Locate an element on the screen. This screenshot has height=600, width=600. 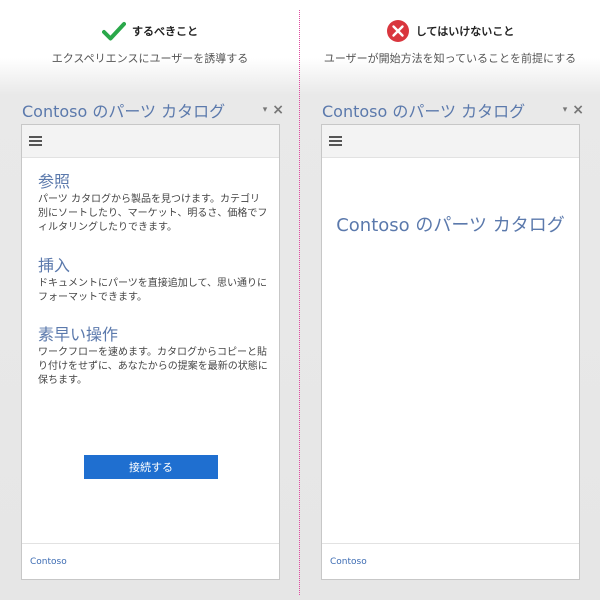
dont-verdict-label: してはいけないこと is located at coordinates (465, 31).